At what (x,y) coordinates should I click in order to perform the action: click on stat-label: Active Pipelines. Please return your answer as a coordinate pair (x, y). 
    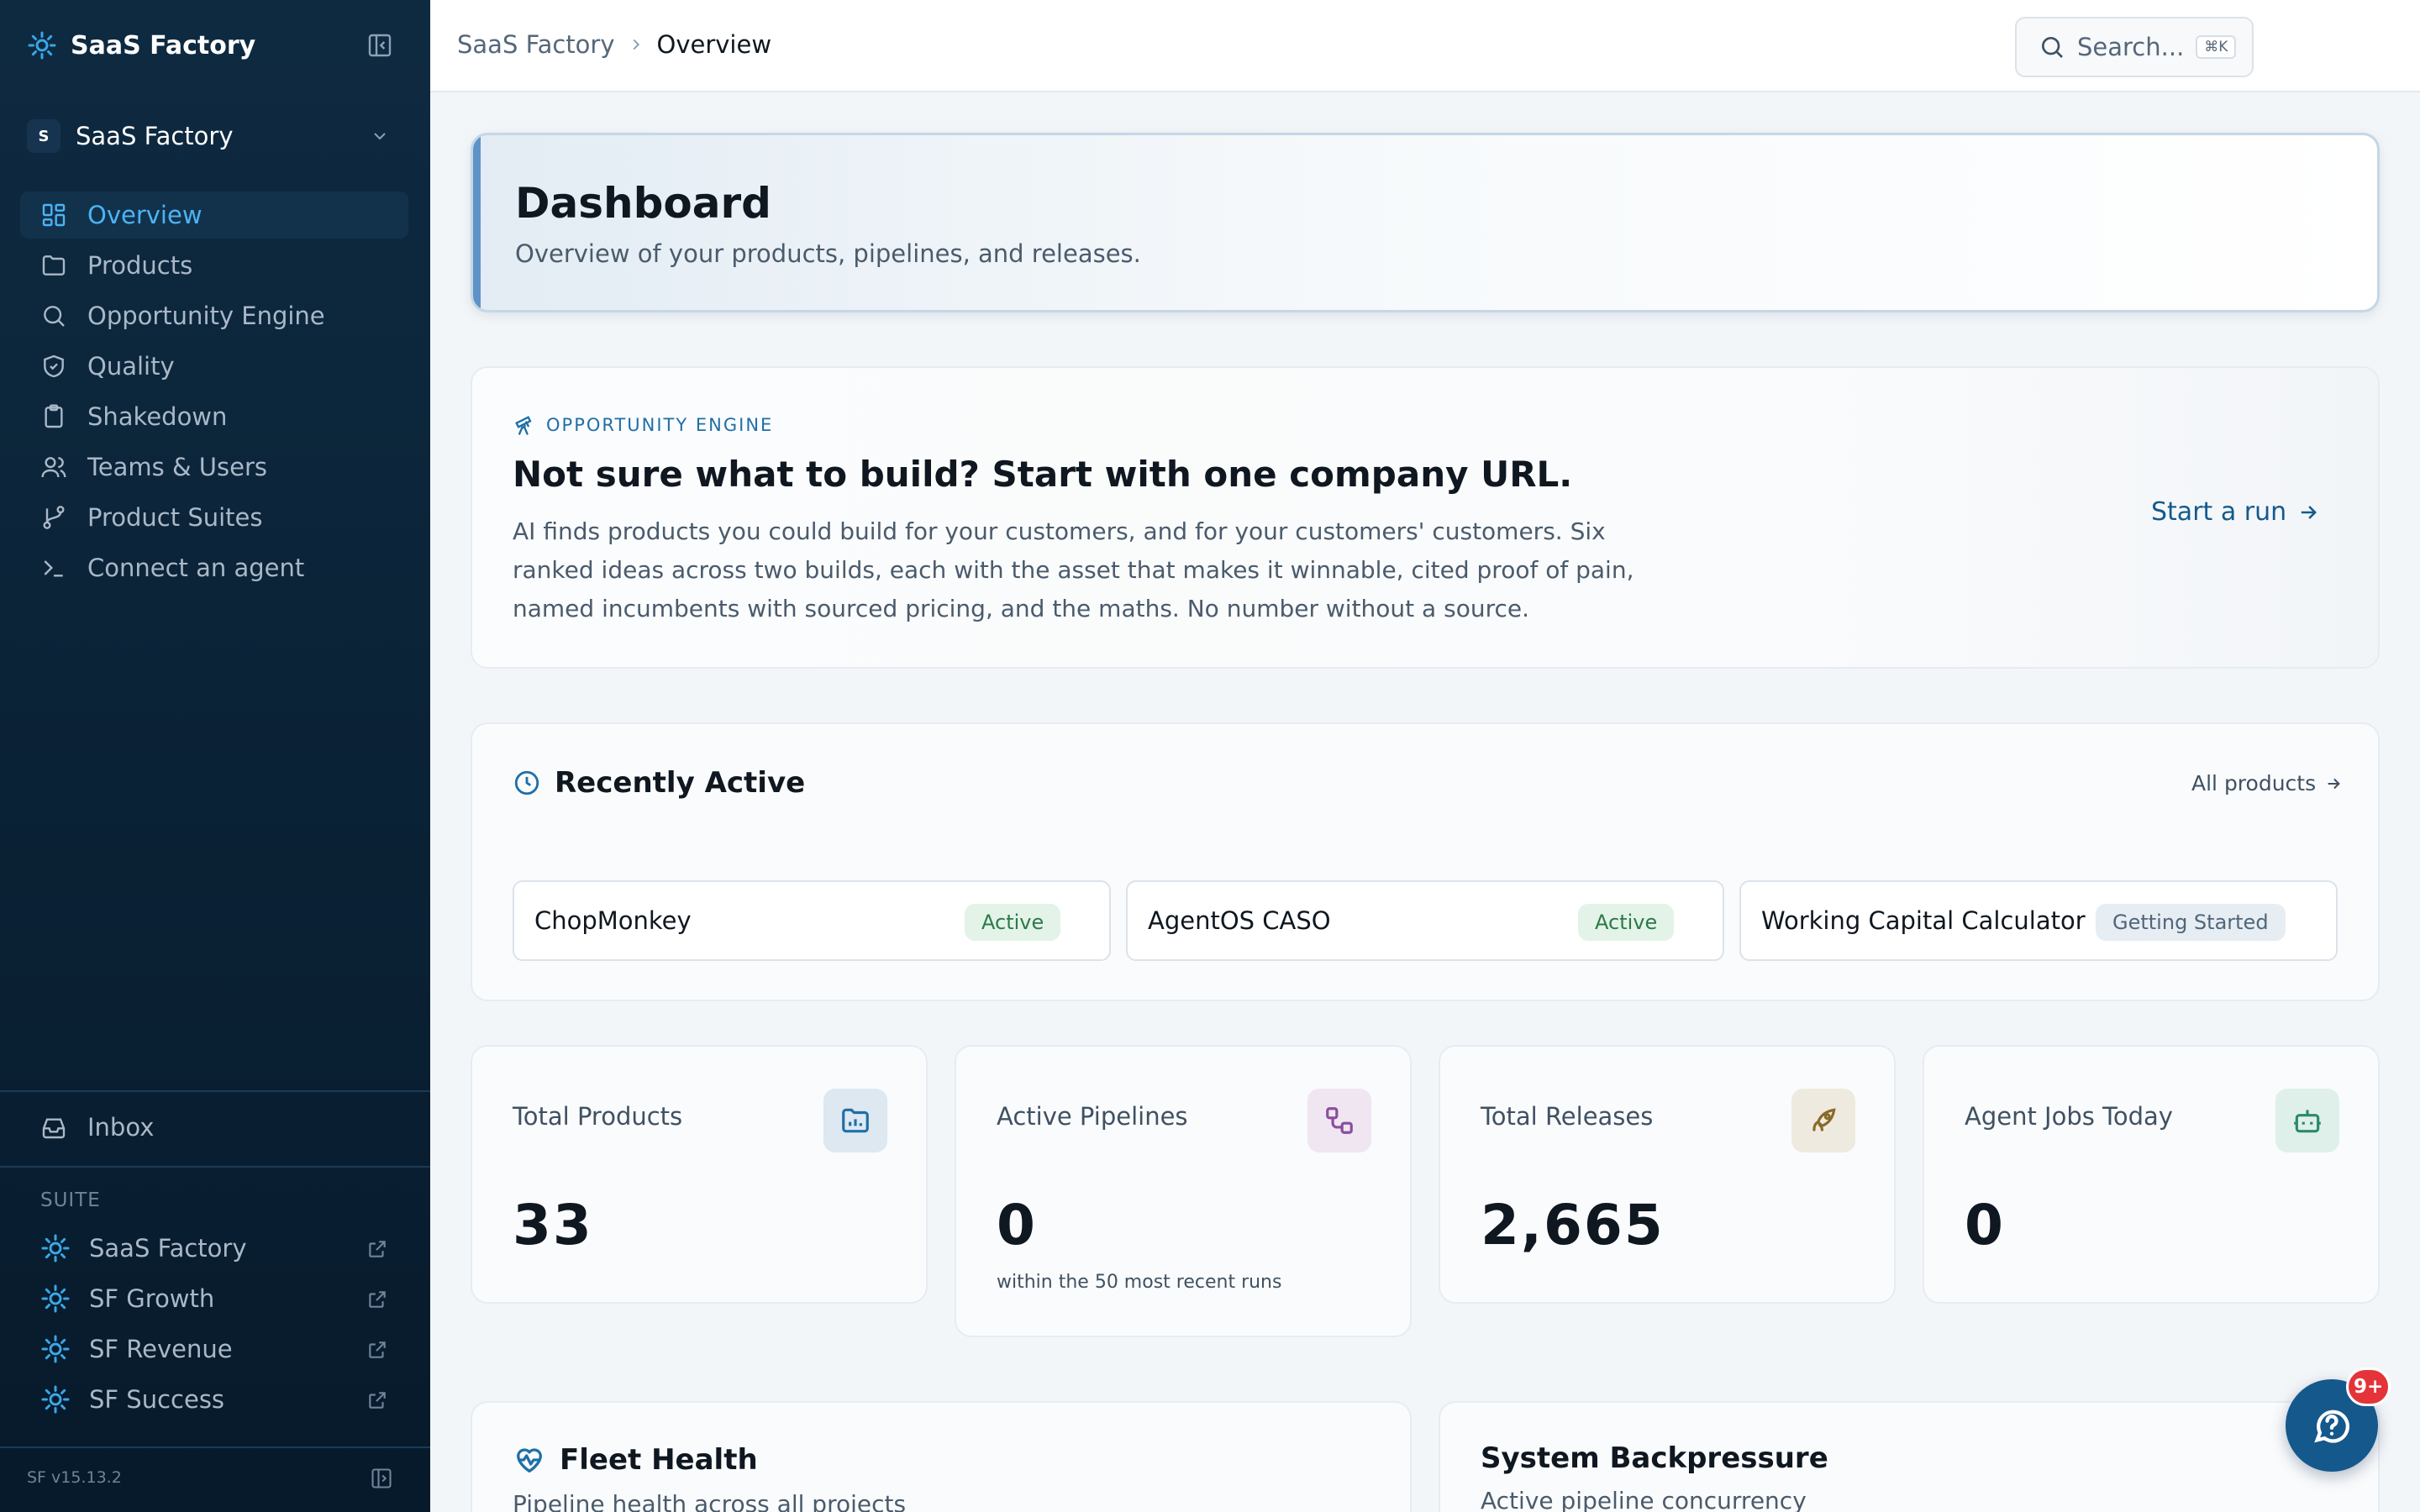
    Looking at the image, I should click on (1092, 1116).